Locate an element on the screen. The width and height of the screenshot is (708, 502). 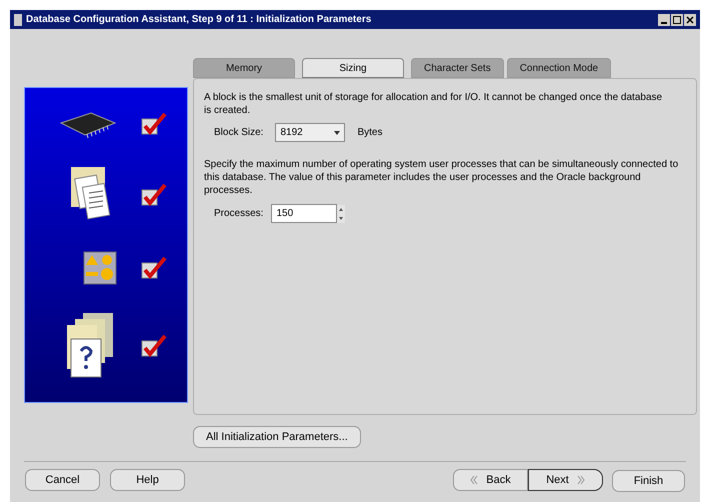
maximize-icon is located at coordinates (677, 20).